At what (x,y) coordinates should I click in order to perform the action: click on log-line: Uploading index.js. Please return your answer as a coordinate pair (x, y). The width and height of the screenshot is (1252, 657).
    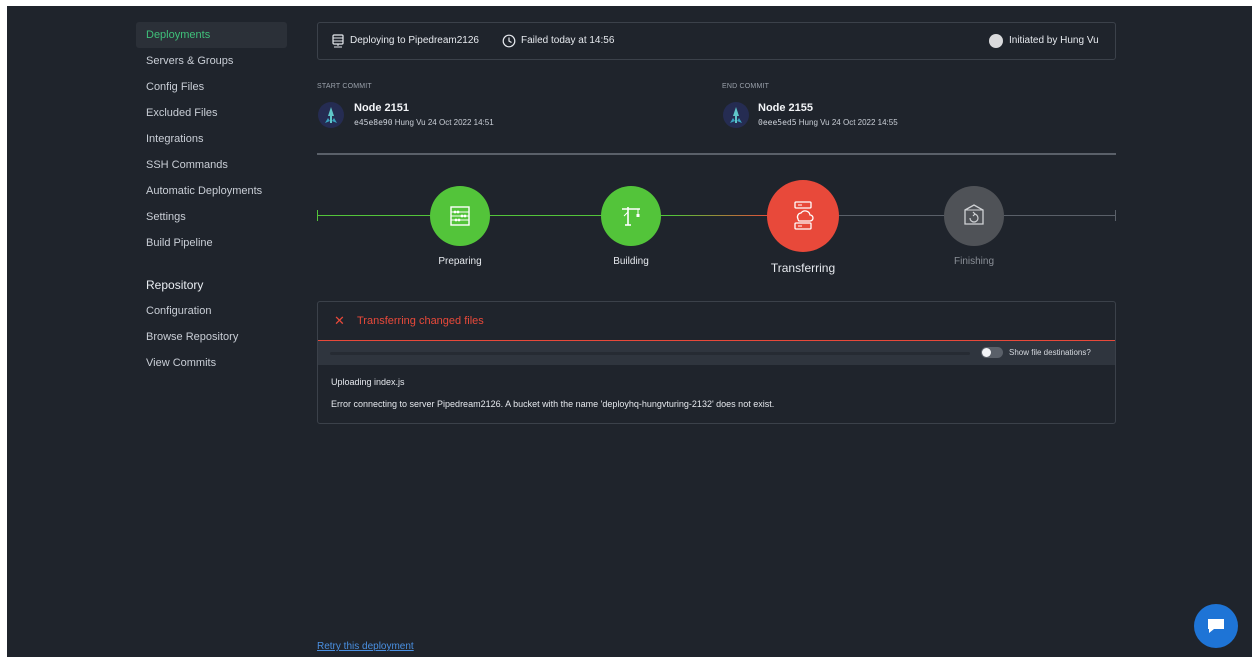
    Looking at the image, I should click on (368, 382).